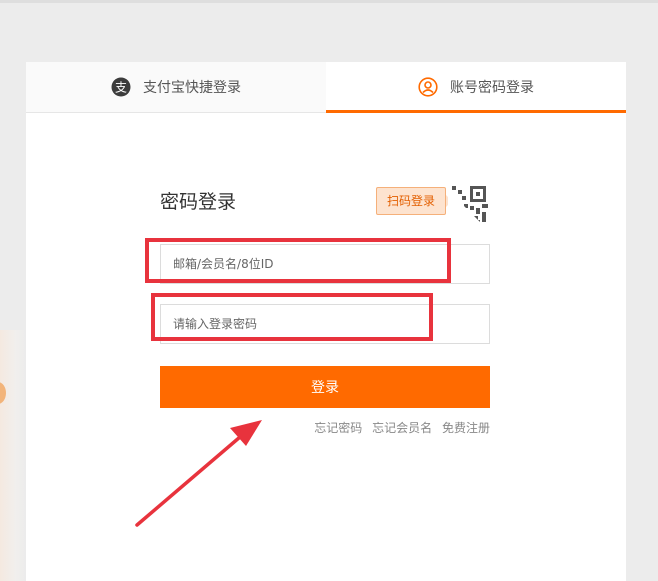  I want to click on form-title: 密码登录, so click(198, 202).